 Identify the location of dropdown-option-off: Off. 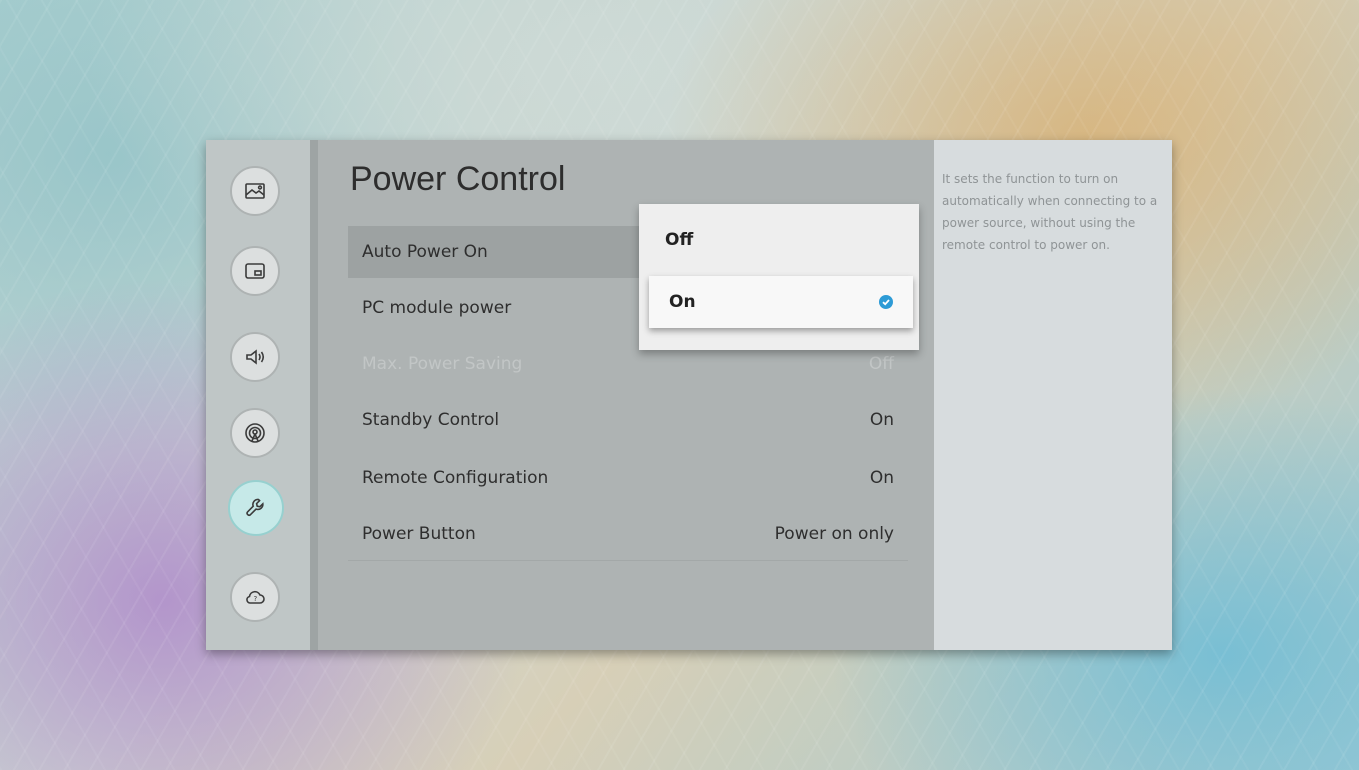
(779, 240).